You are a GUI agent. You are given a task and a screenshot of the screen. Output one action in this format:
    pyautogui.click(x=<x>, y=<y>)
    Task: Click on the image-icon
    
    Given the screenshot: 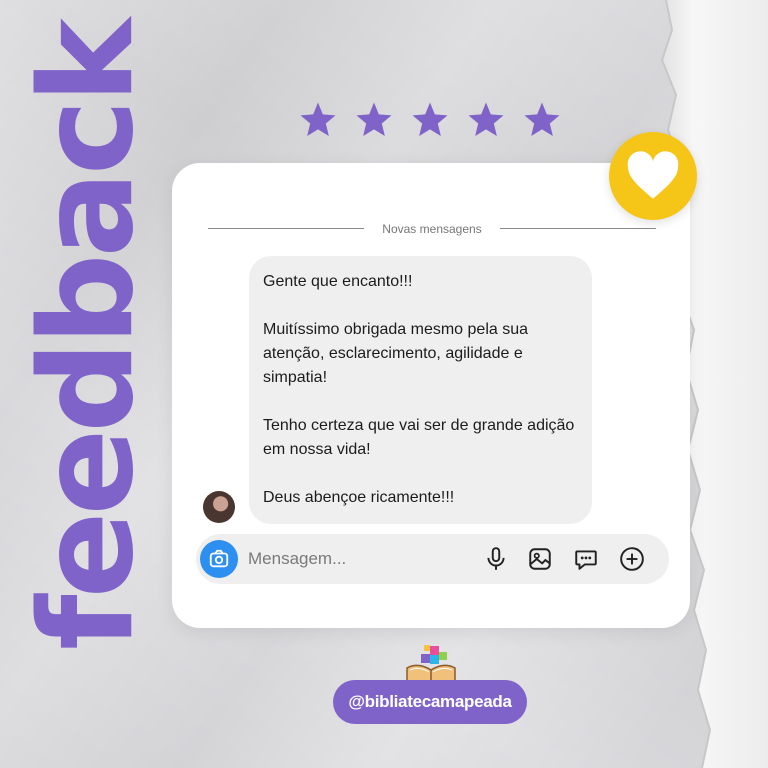 What is the action you would take?
    pyautogui.click(x=540, y=559)
    